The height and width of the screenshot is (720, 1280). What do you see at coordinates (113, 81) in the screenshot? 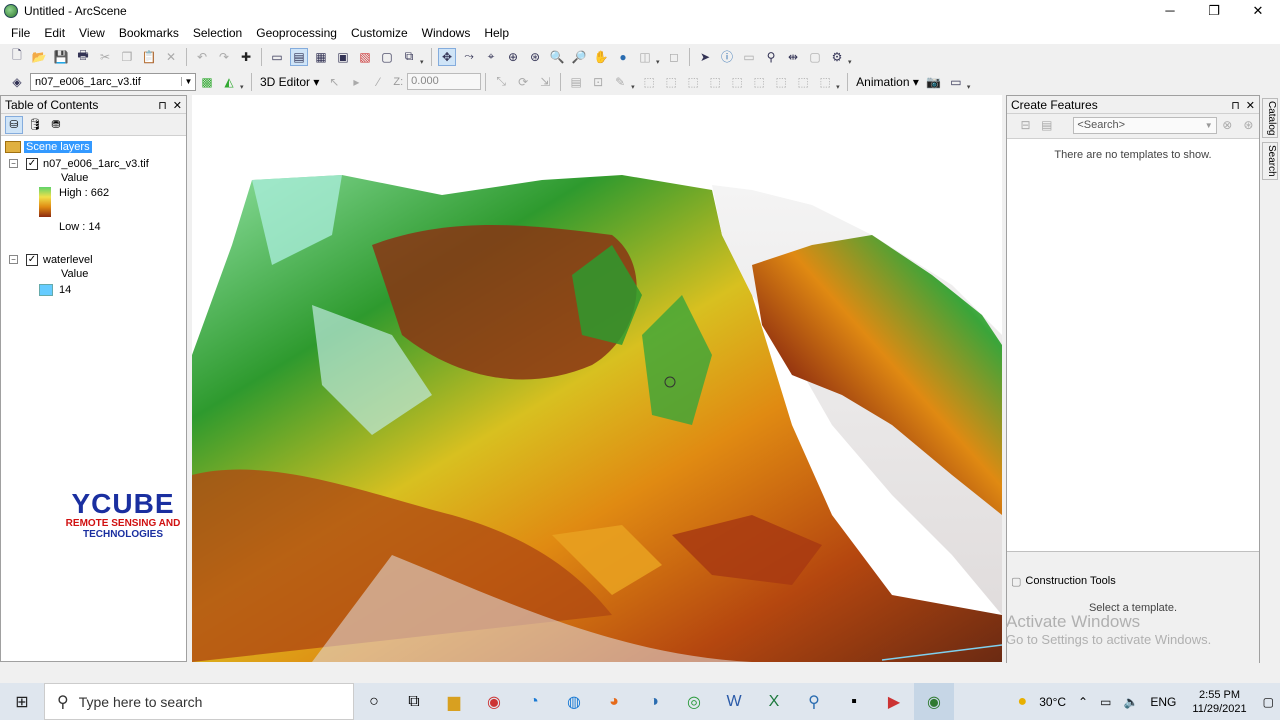
I see `layer-select: n07_e006_1arc_v3.tif ▼` at bounding box center [113, 81].